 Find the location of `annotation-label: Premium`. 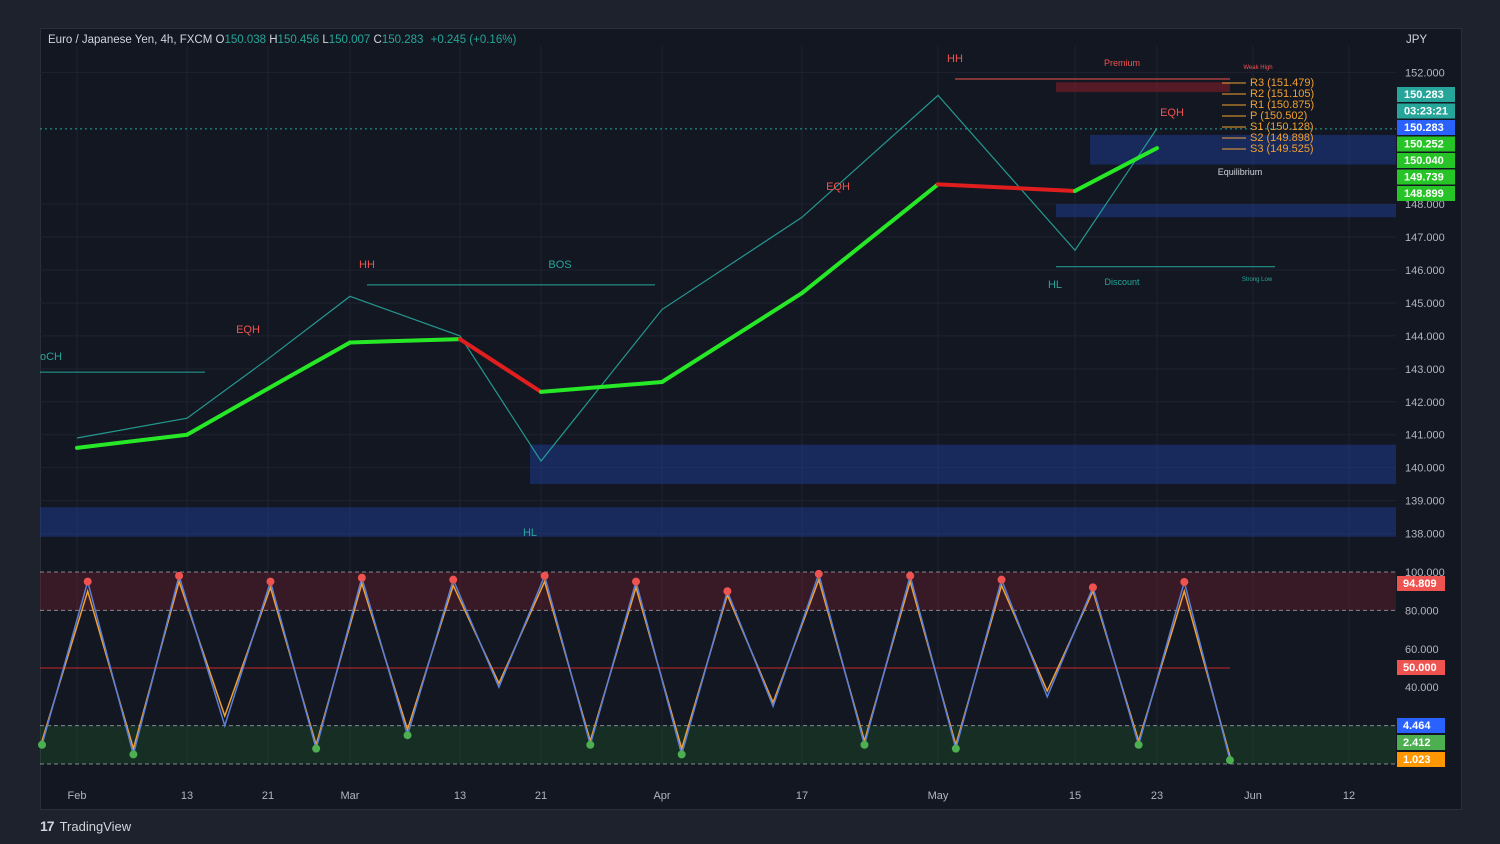

annotation-label: Premium is located at coordinates (1122, 63).